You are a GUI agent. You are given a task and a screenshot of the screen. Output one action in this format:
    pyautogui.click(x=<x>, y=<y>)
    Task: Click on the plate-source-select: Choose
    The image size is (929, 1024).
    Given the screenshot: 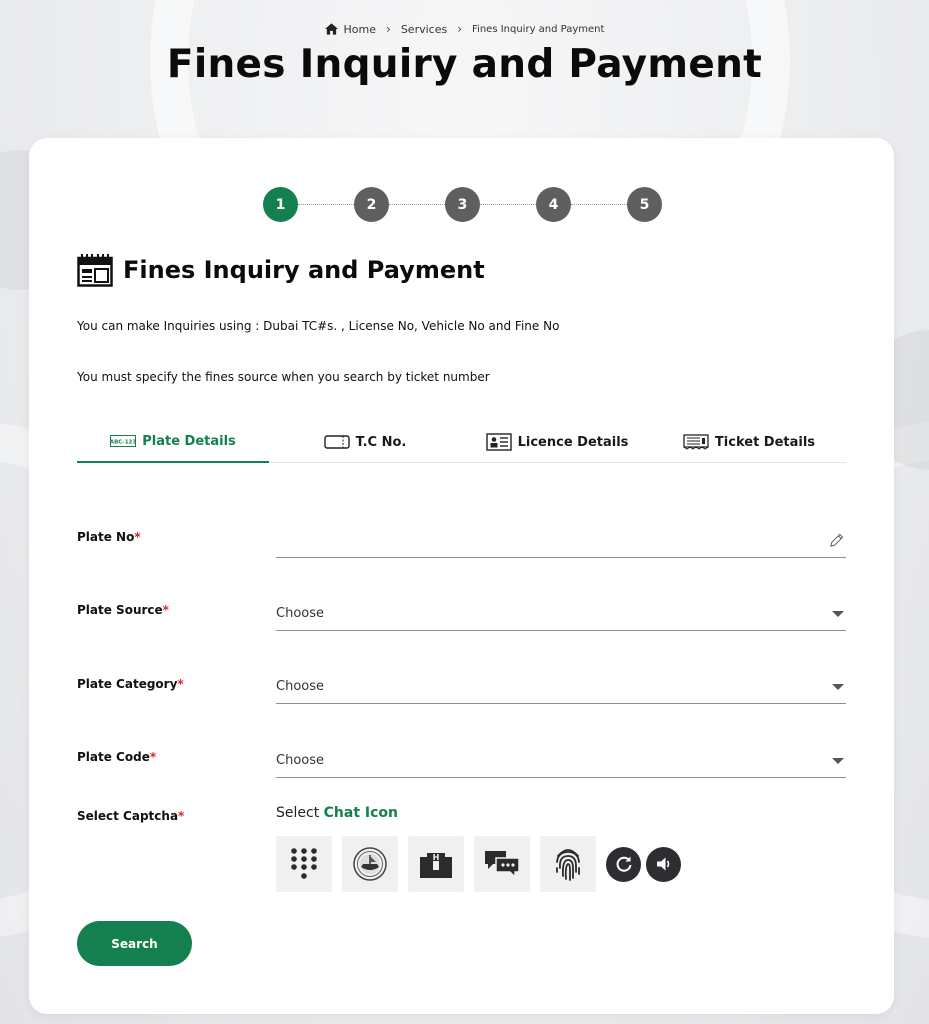 What is the action you would take?
    pyautogui.click(x=561, y=614)
    